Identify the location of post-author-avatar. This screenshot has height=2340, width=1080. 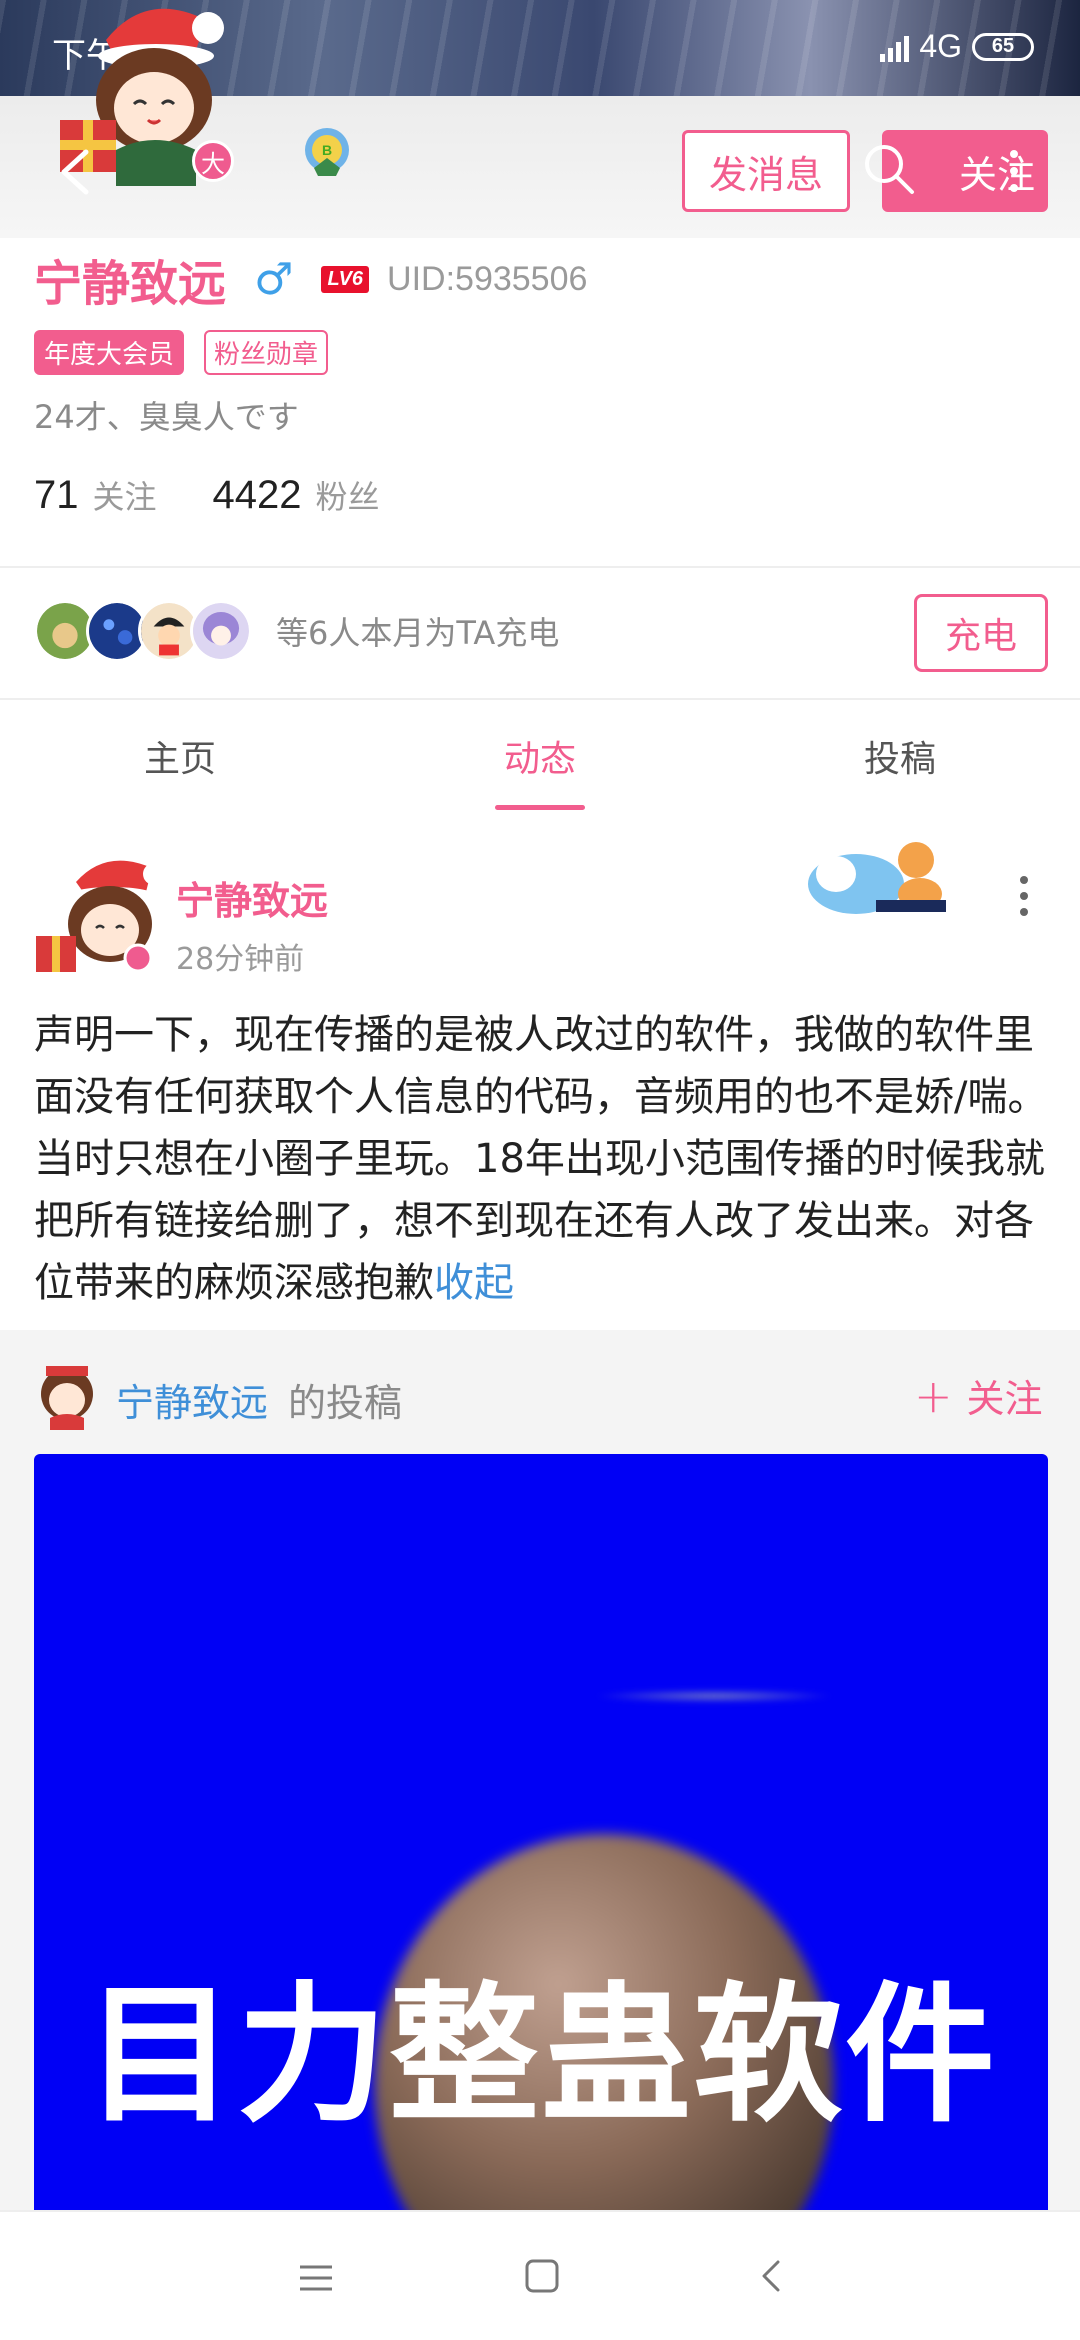
(101, 915).